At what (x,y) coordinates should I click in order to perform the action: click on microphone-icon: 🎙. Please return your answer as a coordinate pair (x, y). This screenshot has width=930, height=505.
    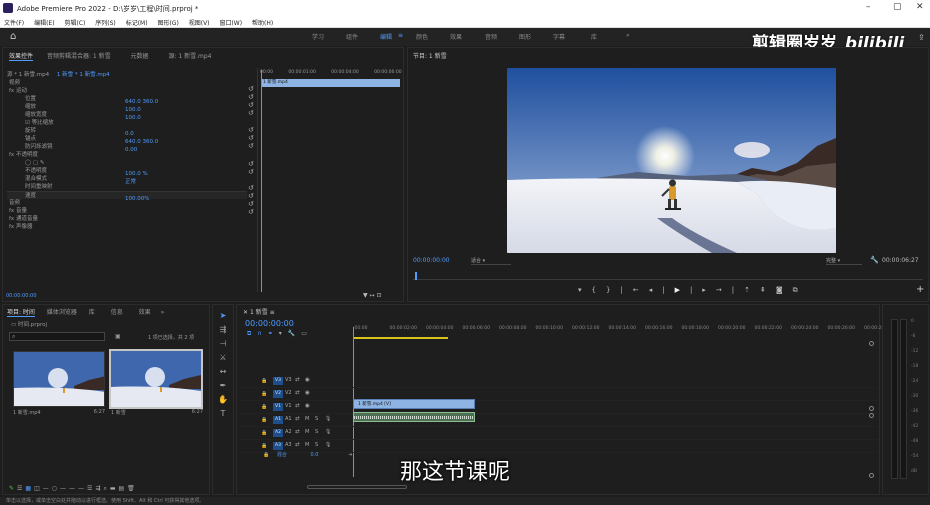
    Looking at the image, I should click on (328, 419).